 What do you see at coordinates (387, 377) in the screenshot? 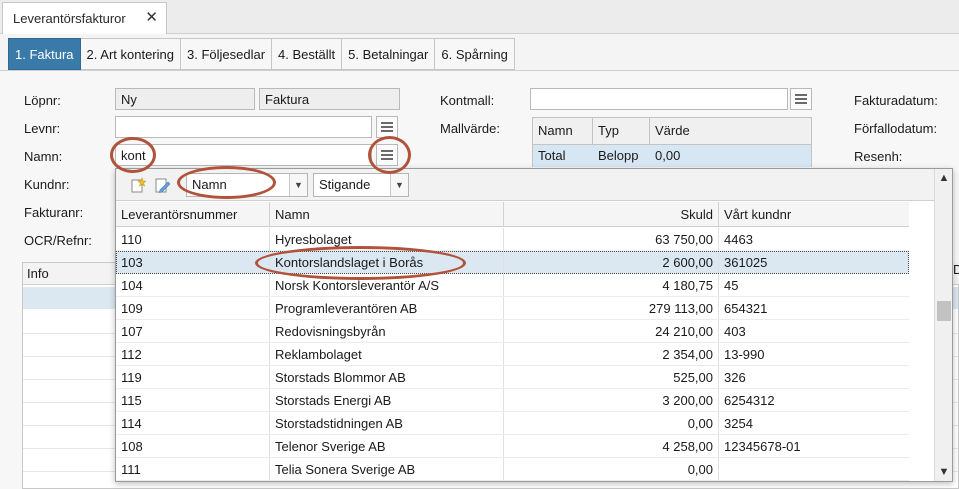
I see `cell-namn: Storstads Blommor AB` at bounding box center [387, 377].